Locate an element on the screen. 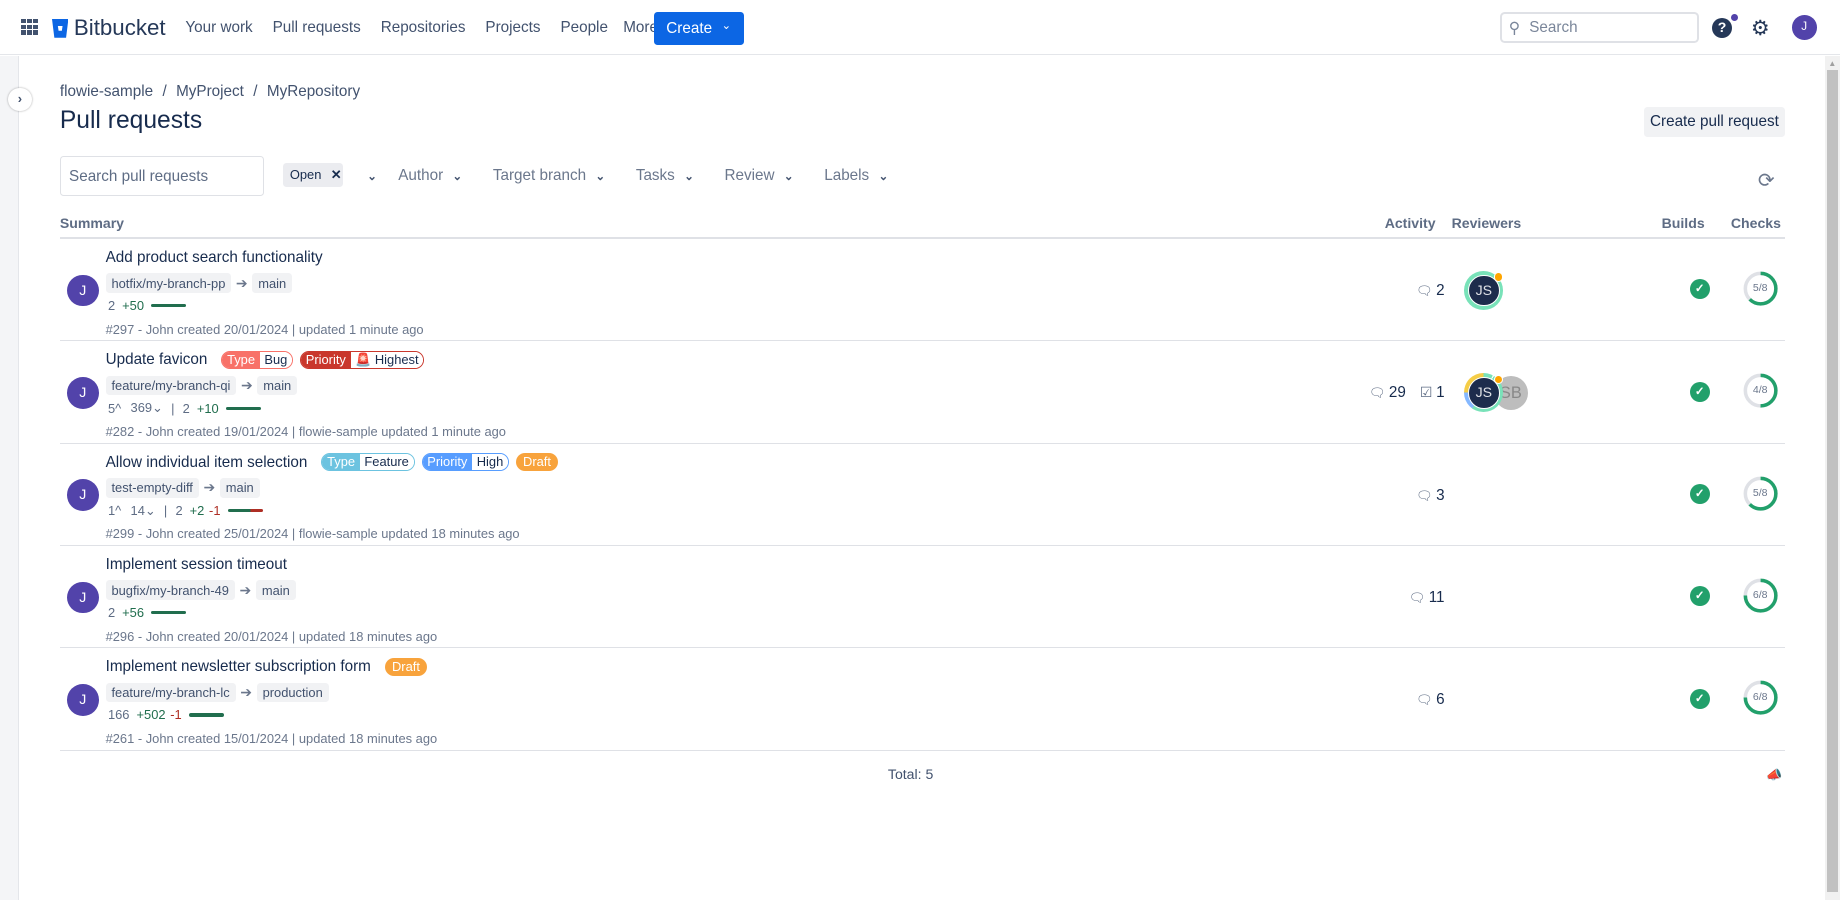 This screenshot has width=1840, height=900. nav-projects: Projects is located at coordinates (512, 27).